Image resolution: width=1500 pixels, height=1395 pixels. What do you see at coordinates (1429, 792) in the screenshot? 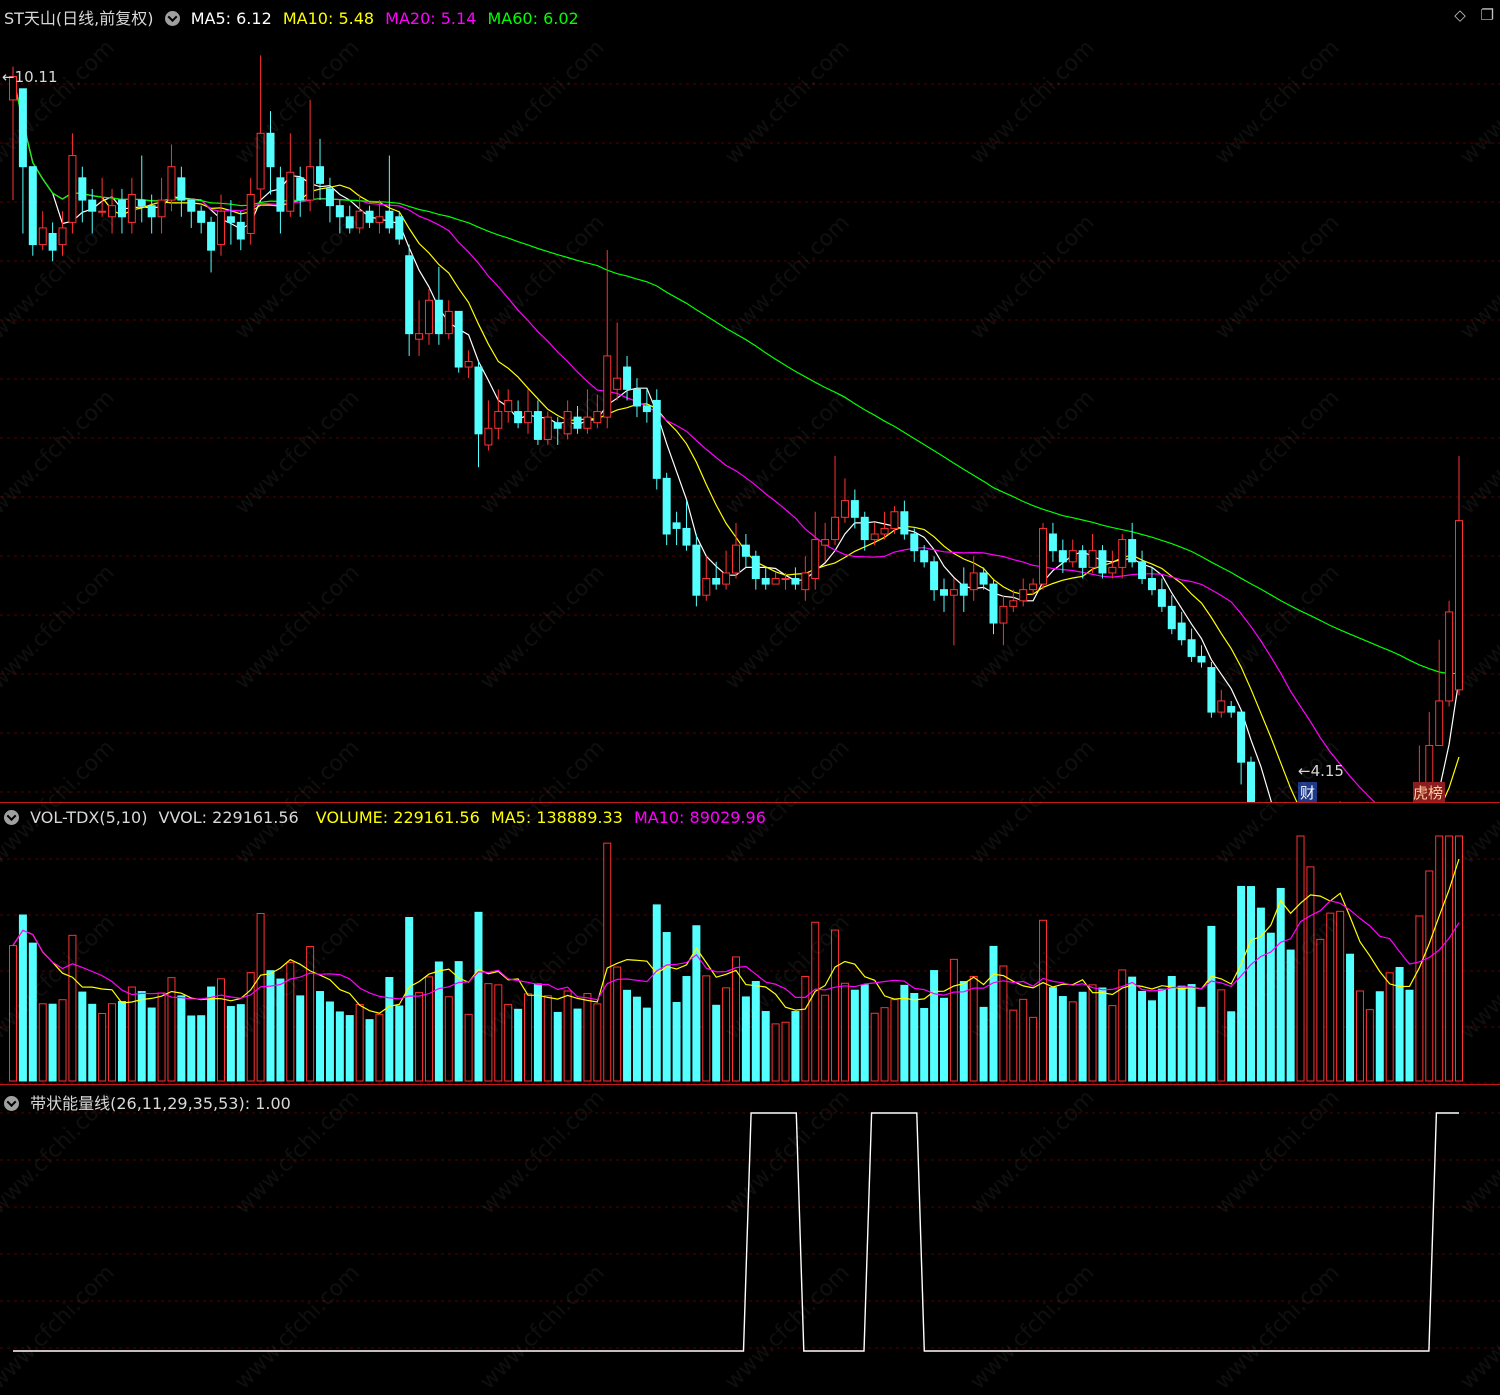
I see `dragon-tiger-tag: 龙虎榜` at bounding box center [1429, 792].